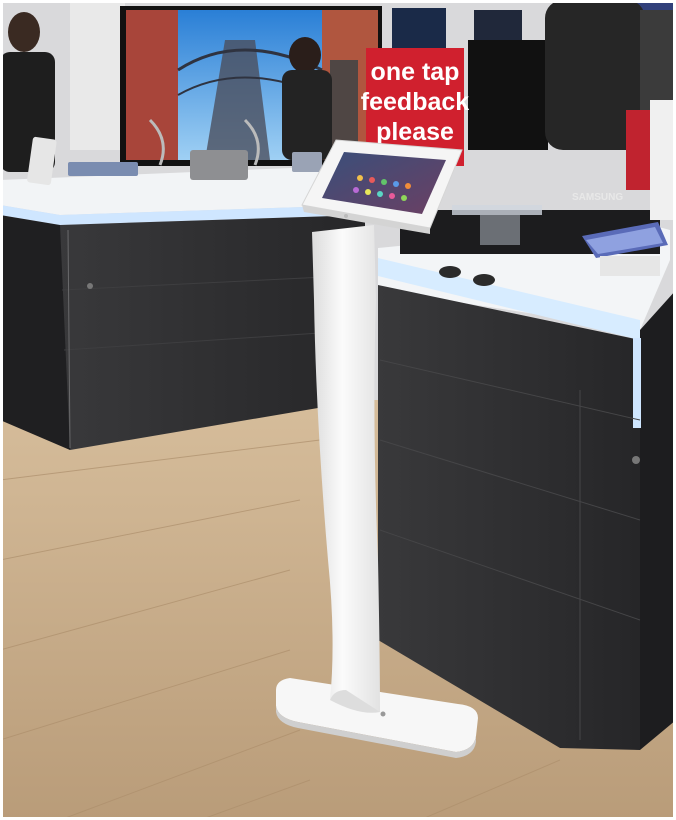  Describe the element at coordinates (415, 72) in the screenshot. I see `sign-line-1: one tap` at that location.